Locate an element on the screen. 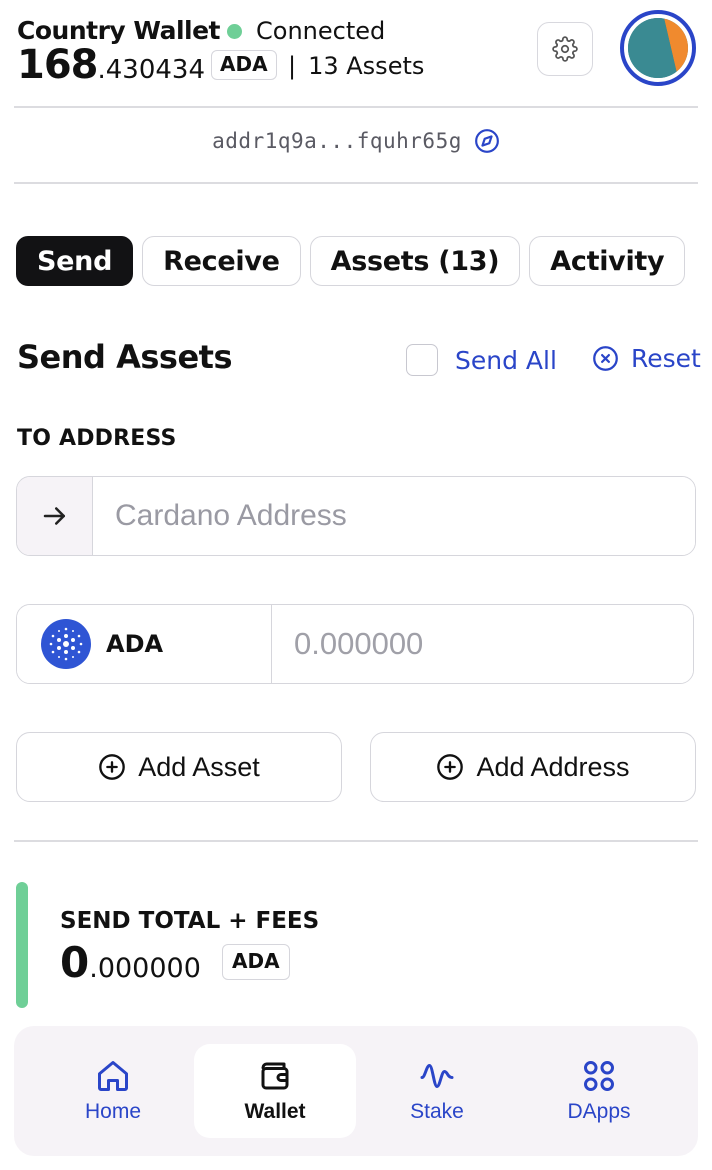  status-text: Connected is located at coordinates (321, 31).